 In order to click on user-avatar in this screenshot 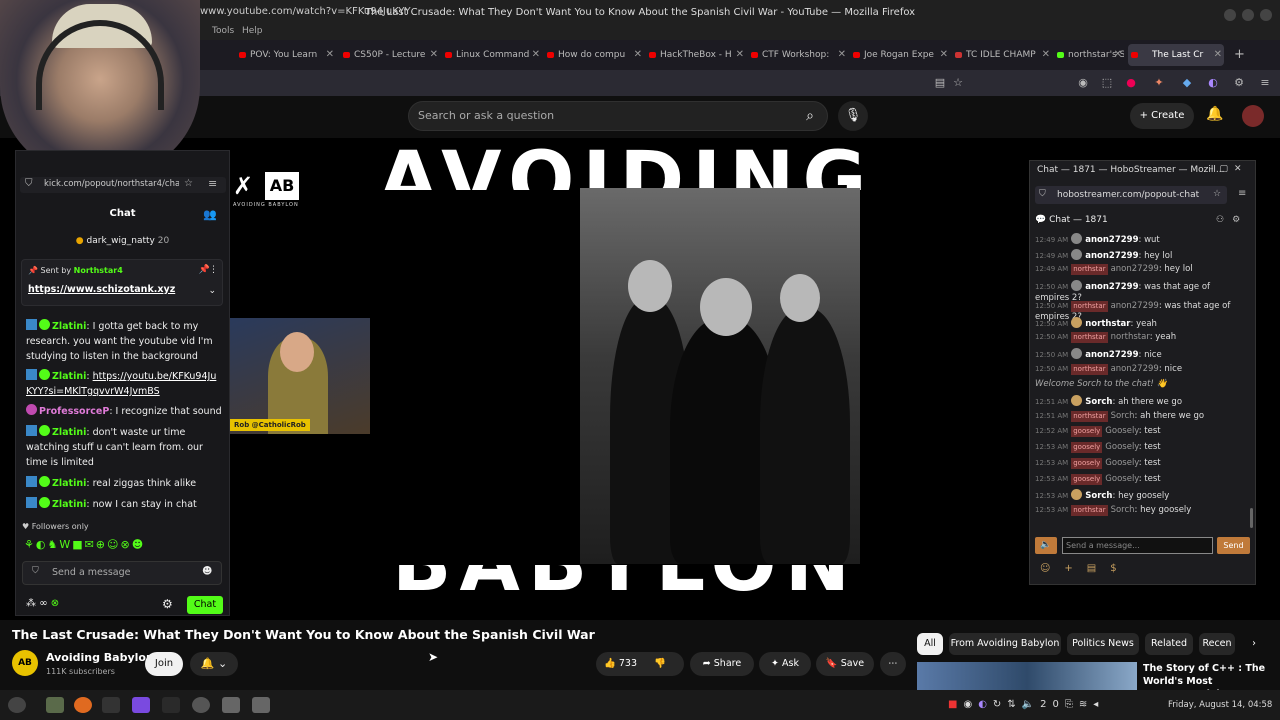, I will do `click(1253, 116)`.